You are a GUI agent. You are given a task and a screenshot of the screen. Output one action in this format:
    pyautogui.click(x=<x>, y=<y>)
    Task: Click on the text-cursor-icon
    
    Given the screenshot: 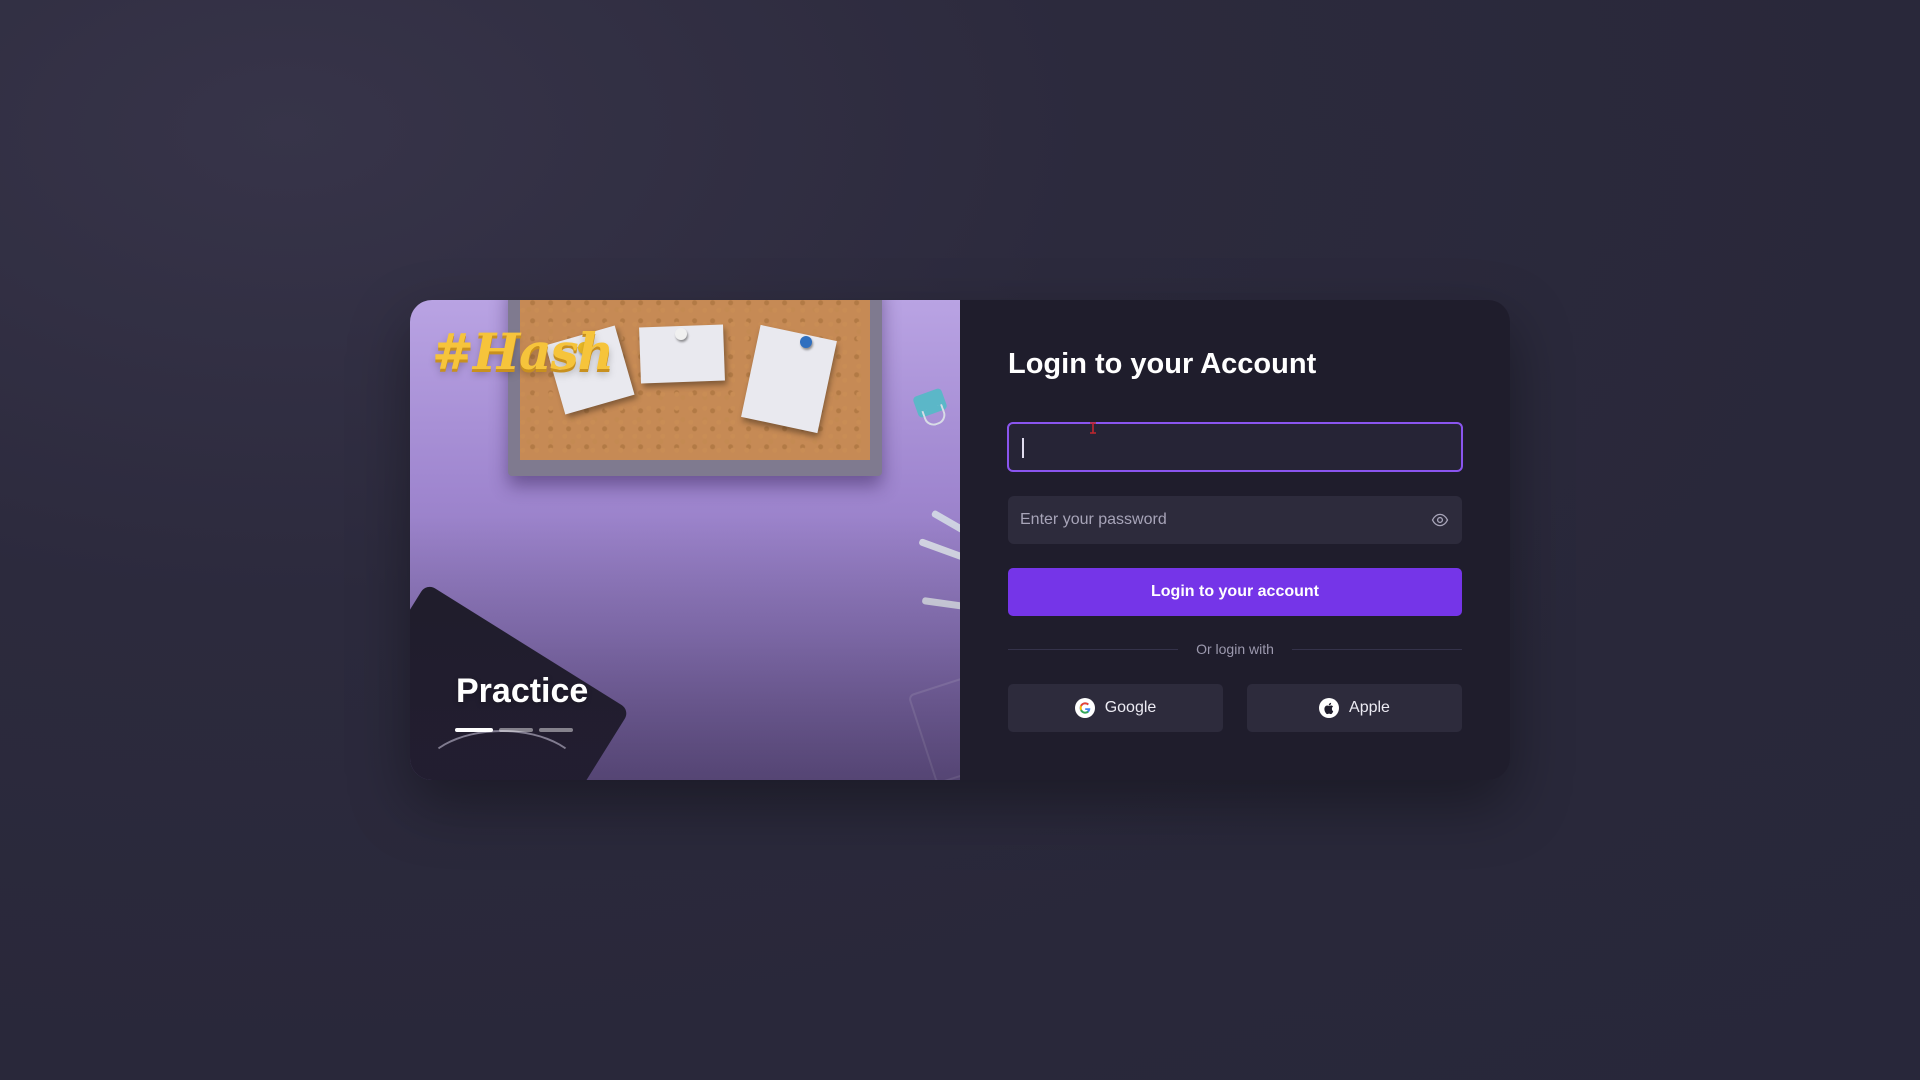 What is the action you would take?
    pyautogui.click(x=1093, y=428)
    